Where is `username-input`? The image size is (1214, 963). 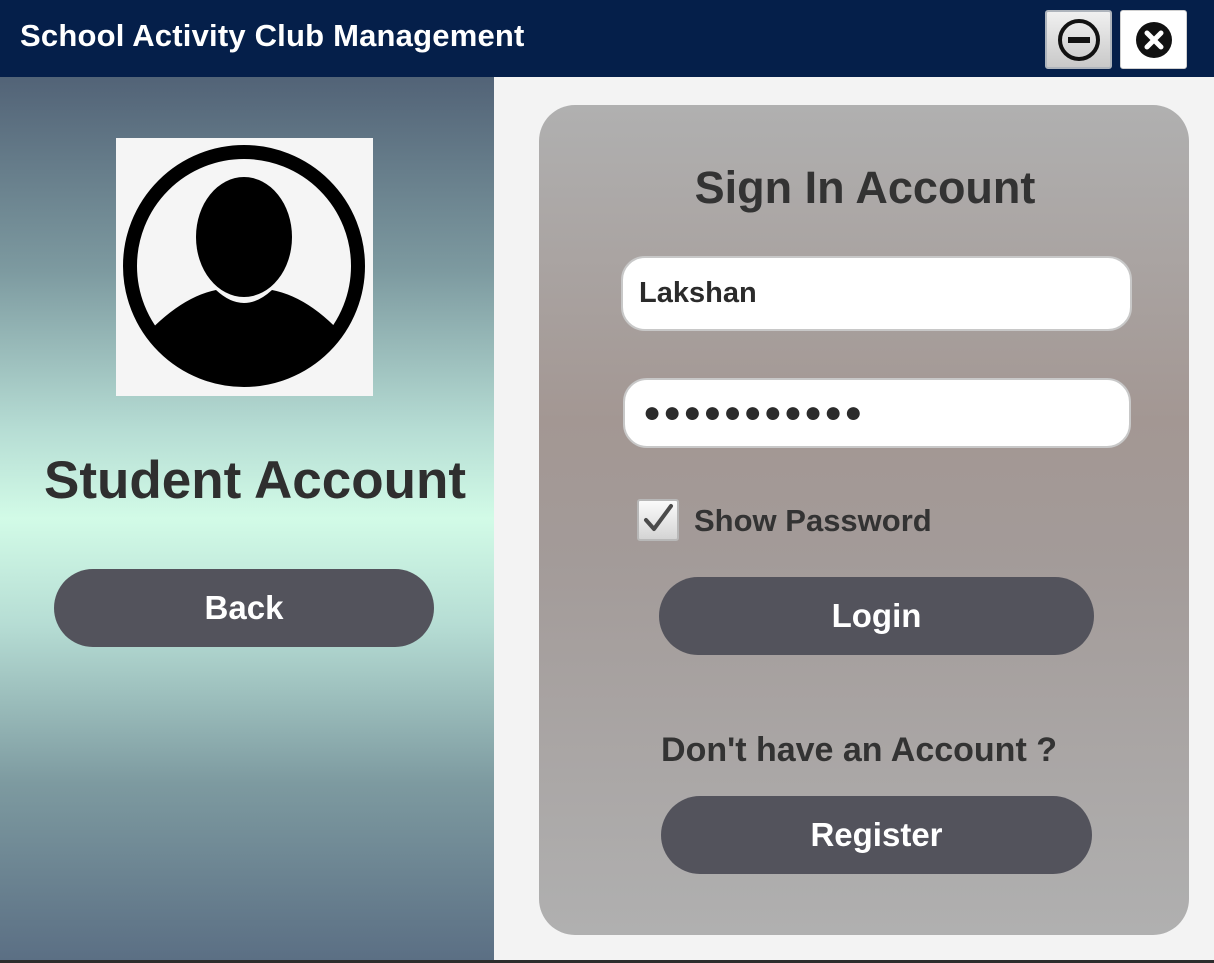 username-input is located at coordinates (876, 293).